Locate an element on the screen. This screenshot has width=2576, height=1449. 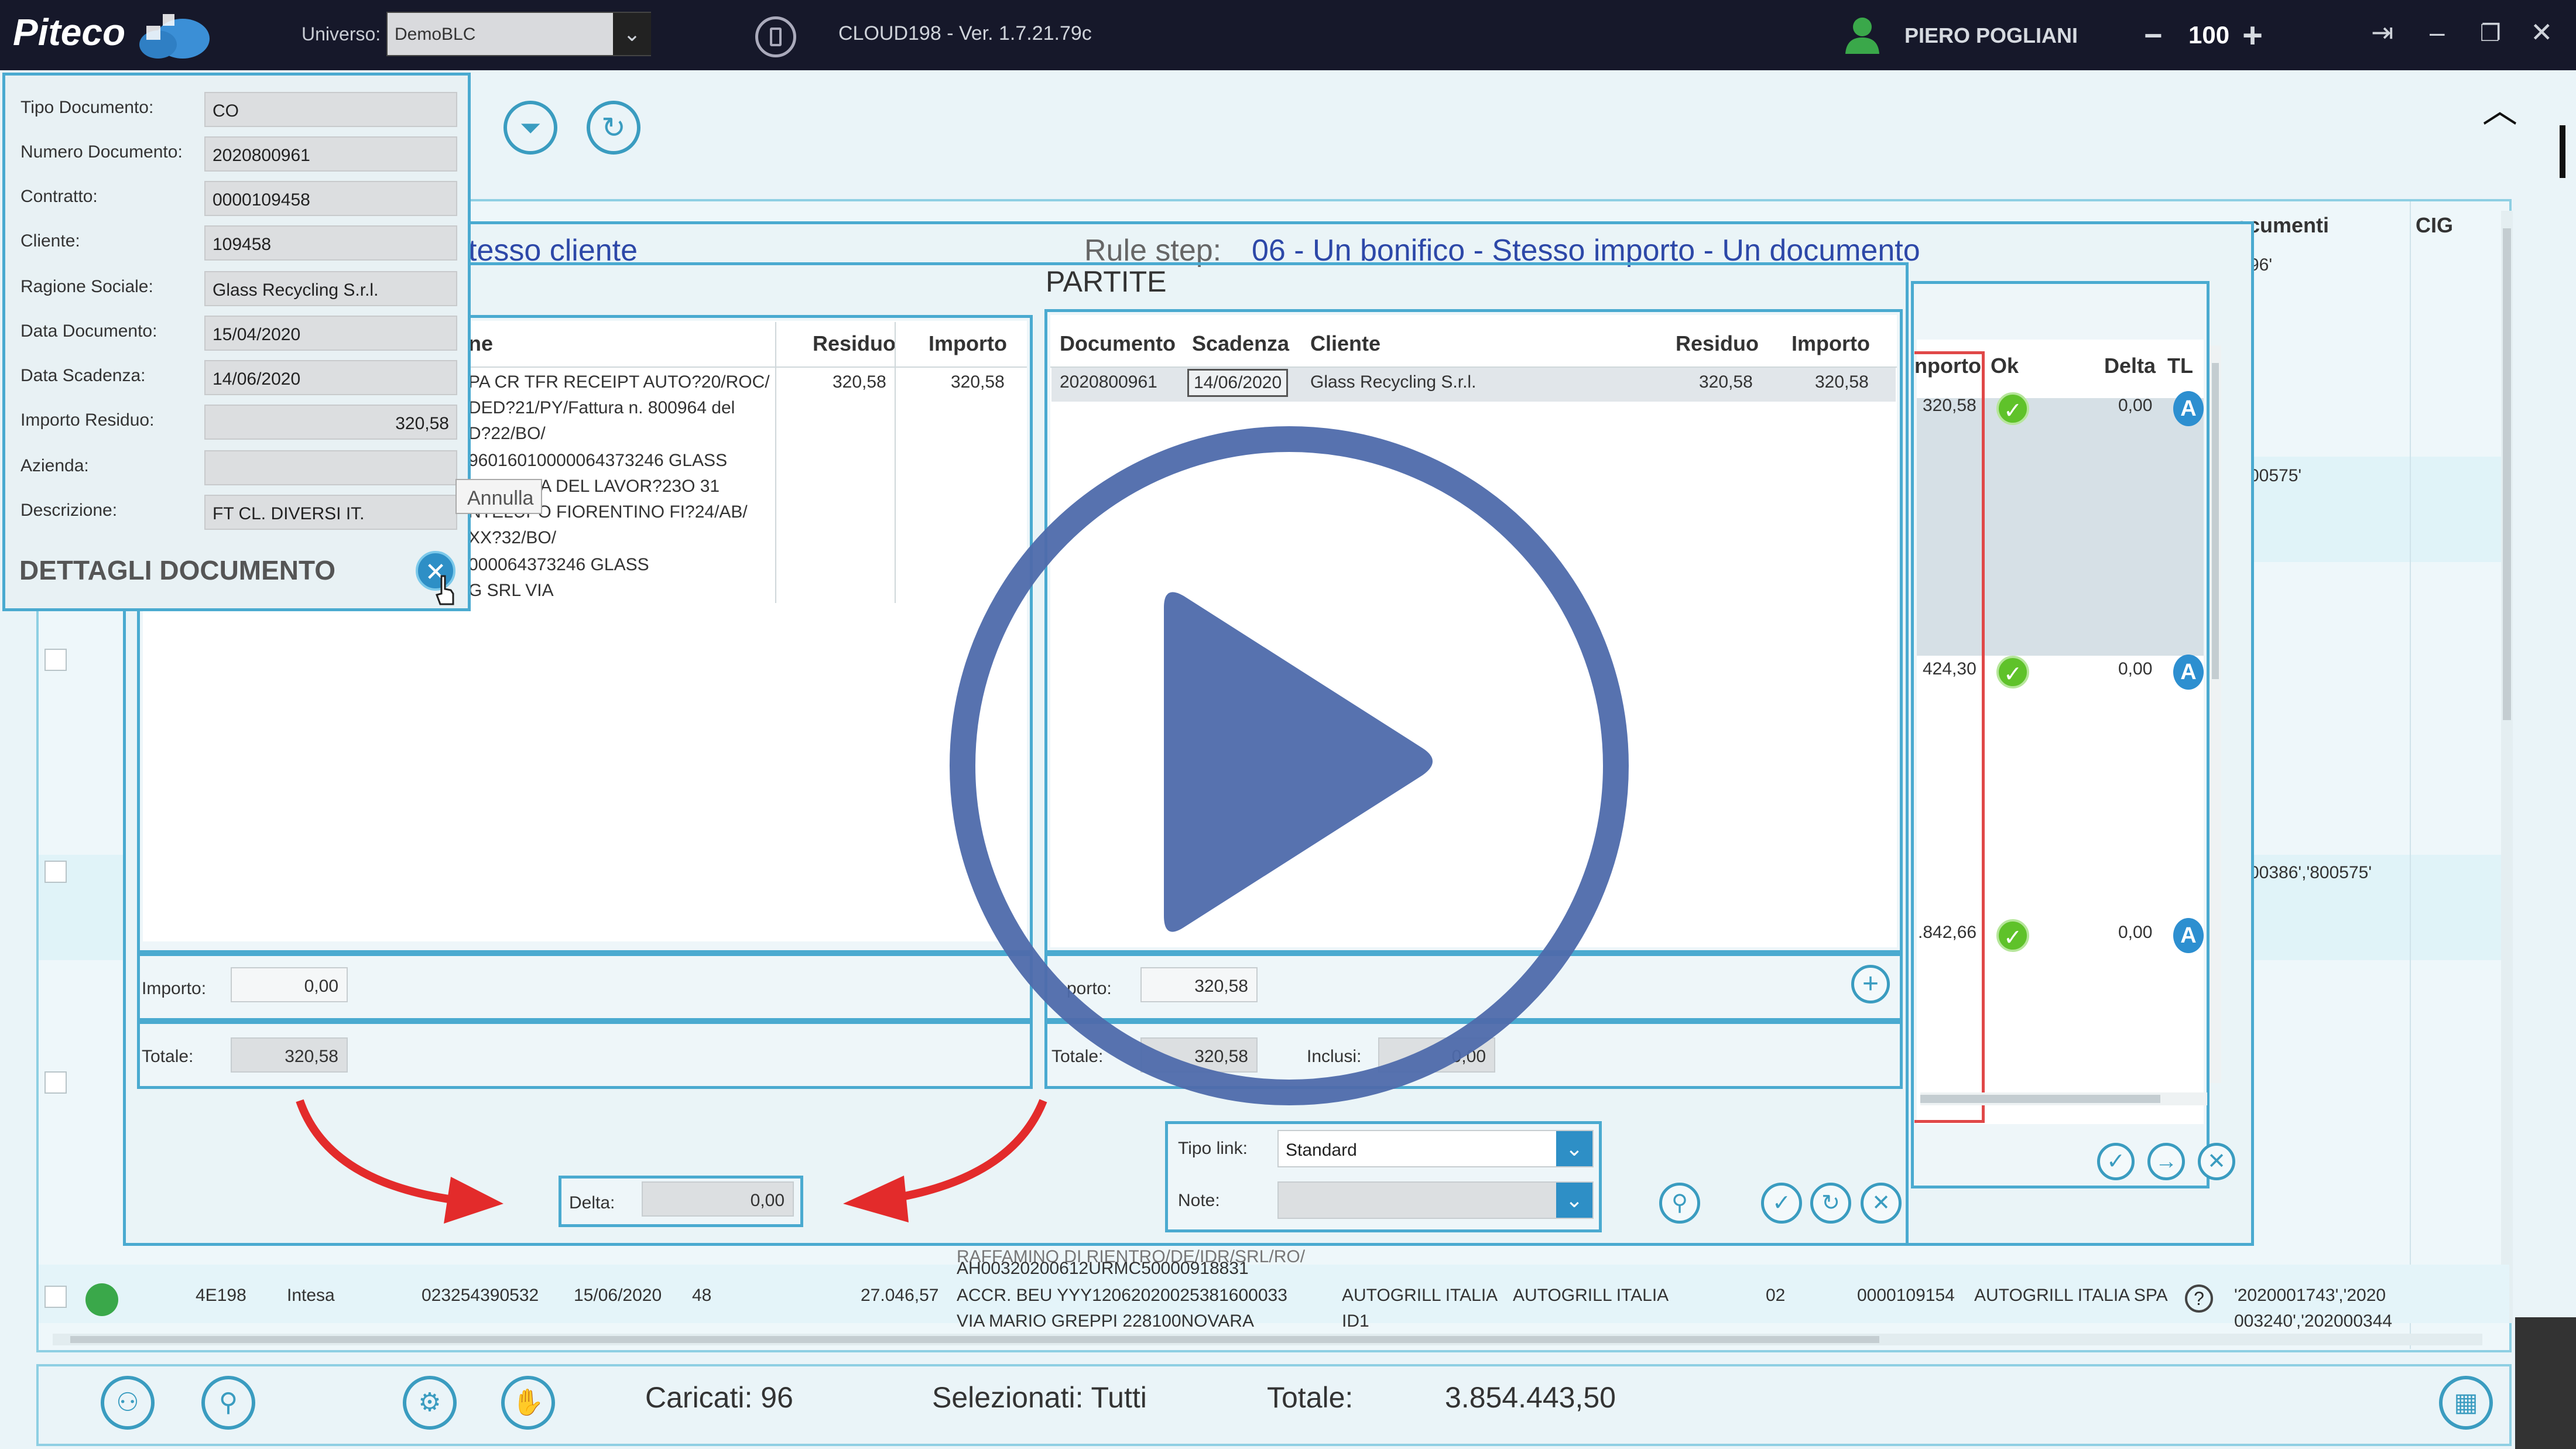
add-icon: + is located at coordinates (1870, 984).